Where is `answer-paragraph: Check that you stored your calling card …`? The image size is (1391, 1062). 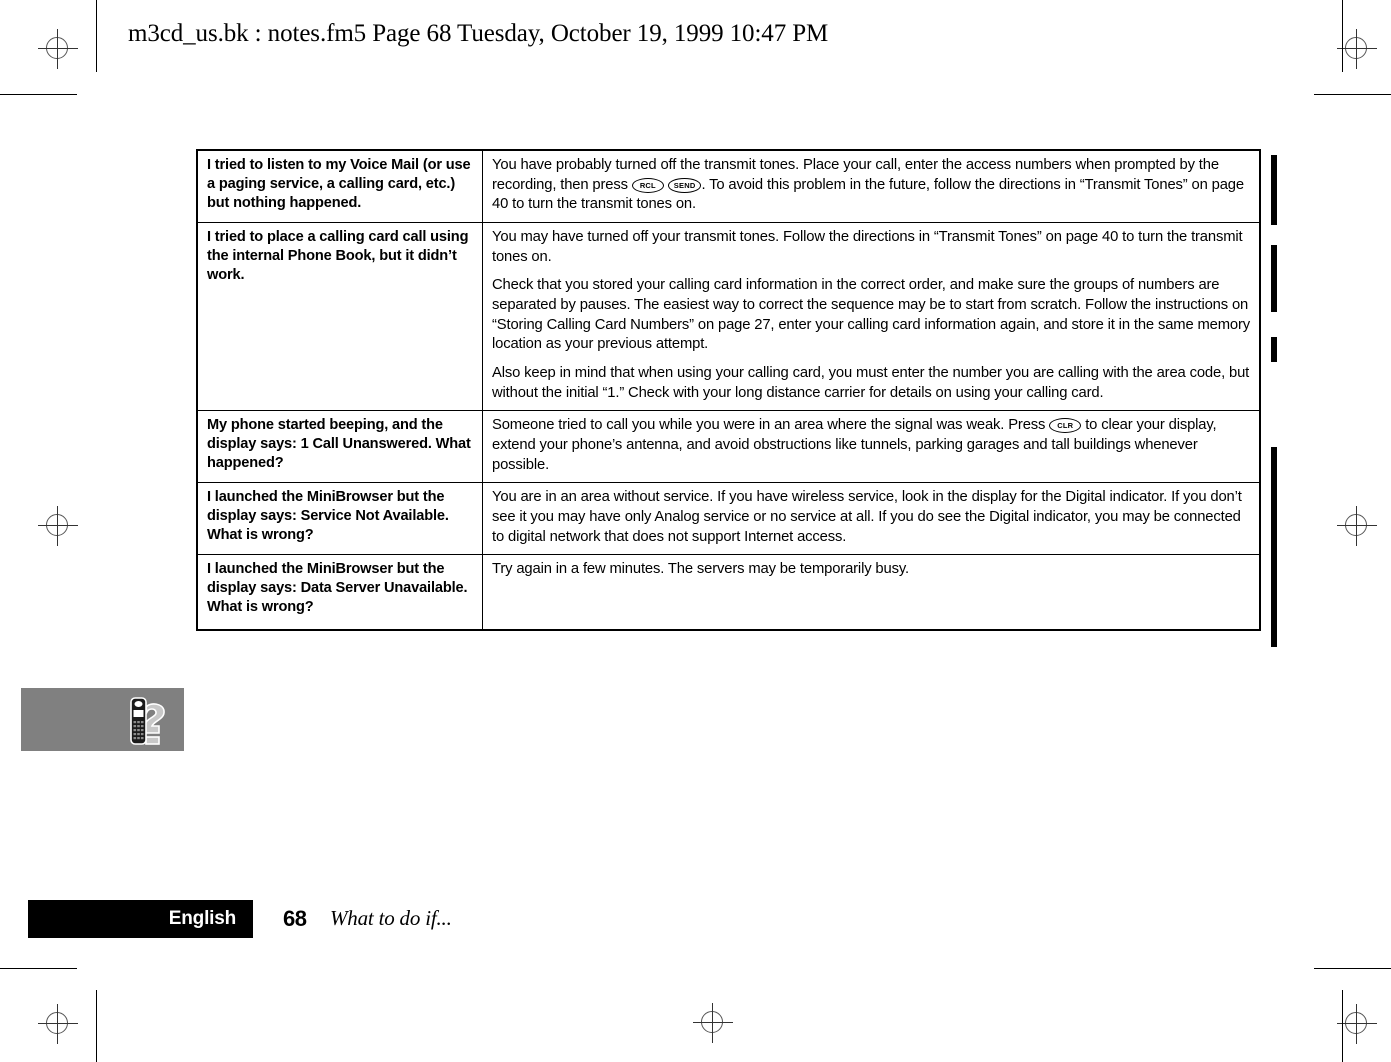 answer-paragraph: Check that you stored your calling card … is located at coordinates (871, 315).